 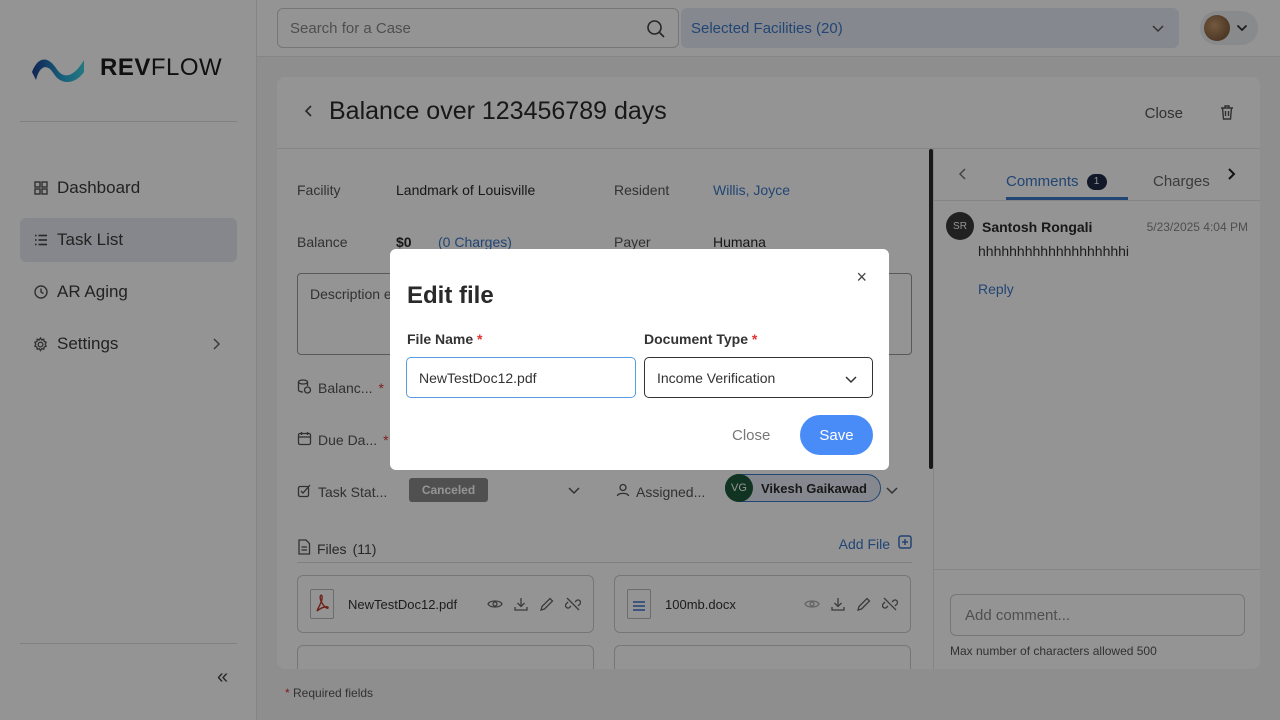 What do you see at coordinates (851, 380) in the screenshot?
I see `chevron-down-icon` at bounding box center [851, 380].